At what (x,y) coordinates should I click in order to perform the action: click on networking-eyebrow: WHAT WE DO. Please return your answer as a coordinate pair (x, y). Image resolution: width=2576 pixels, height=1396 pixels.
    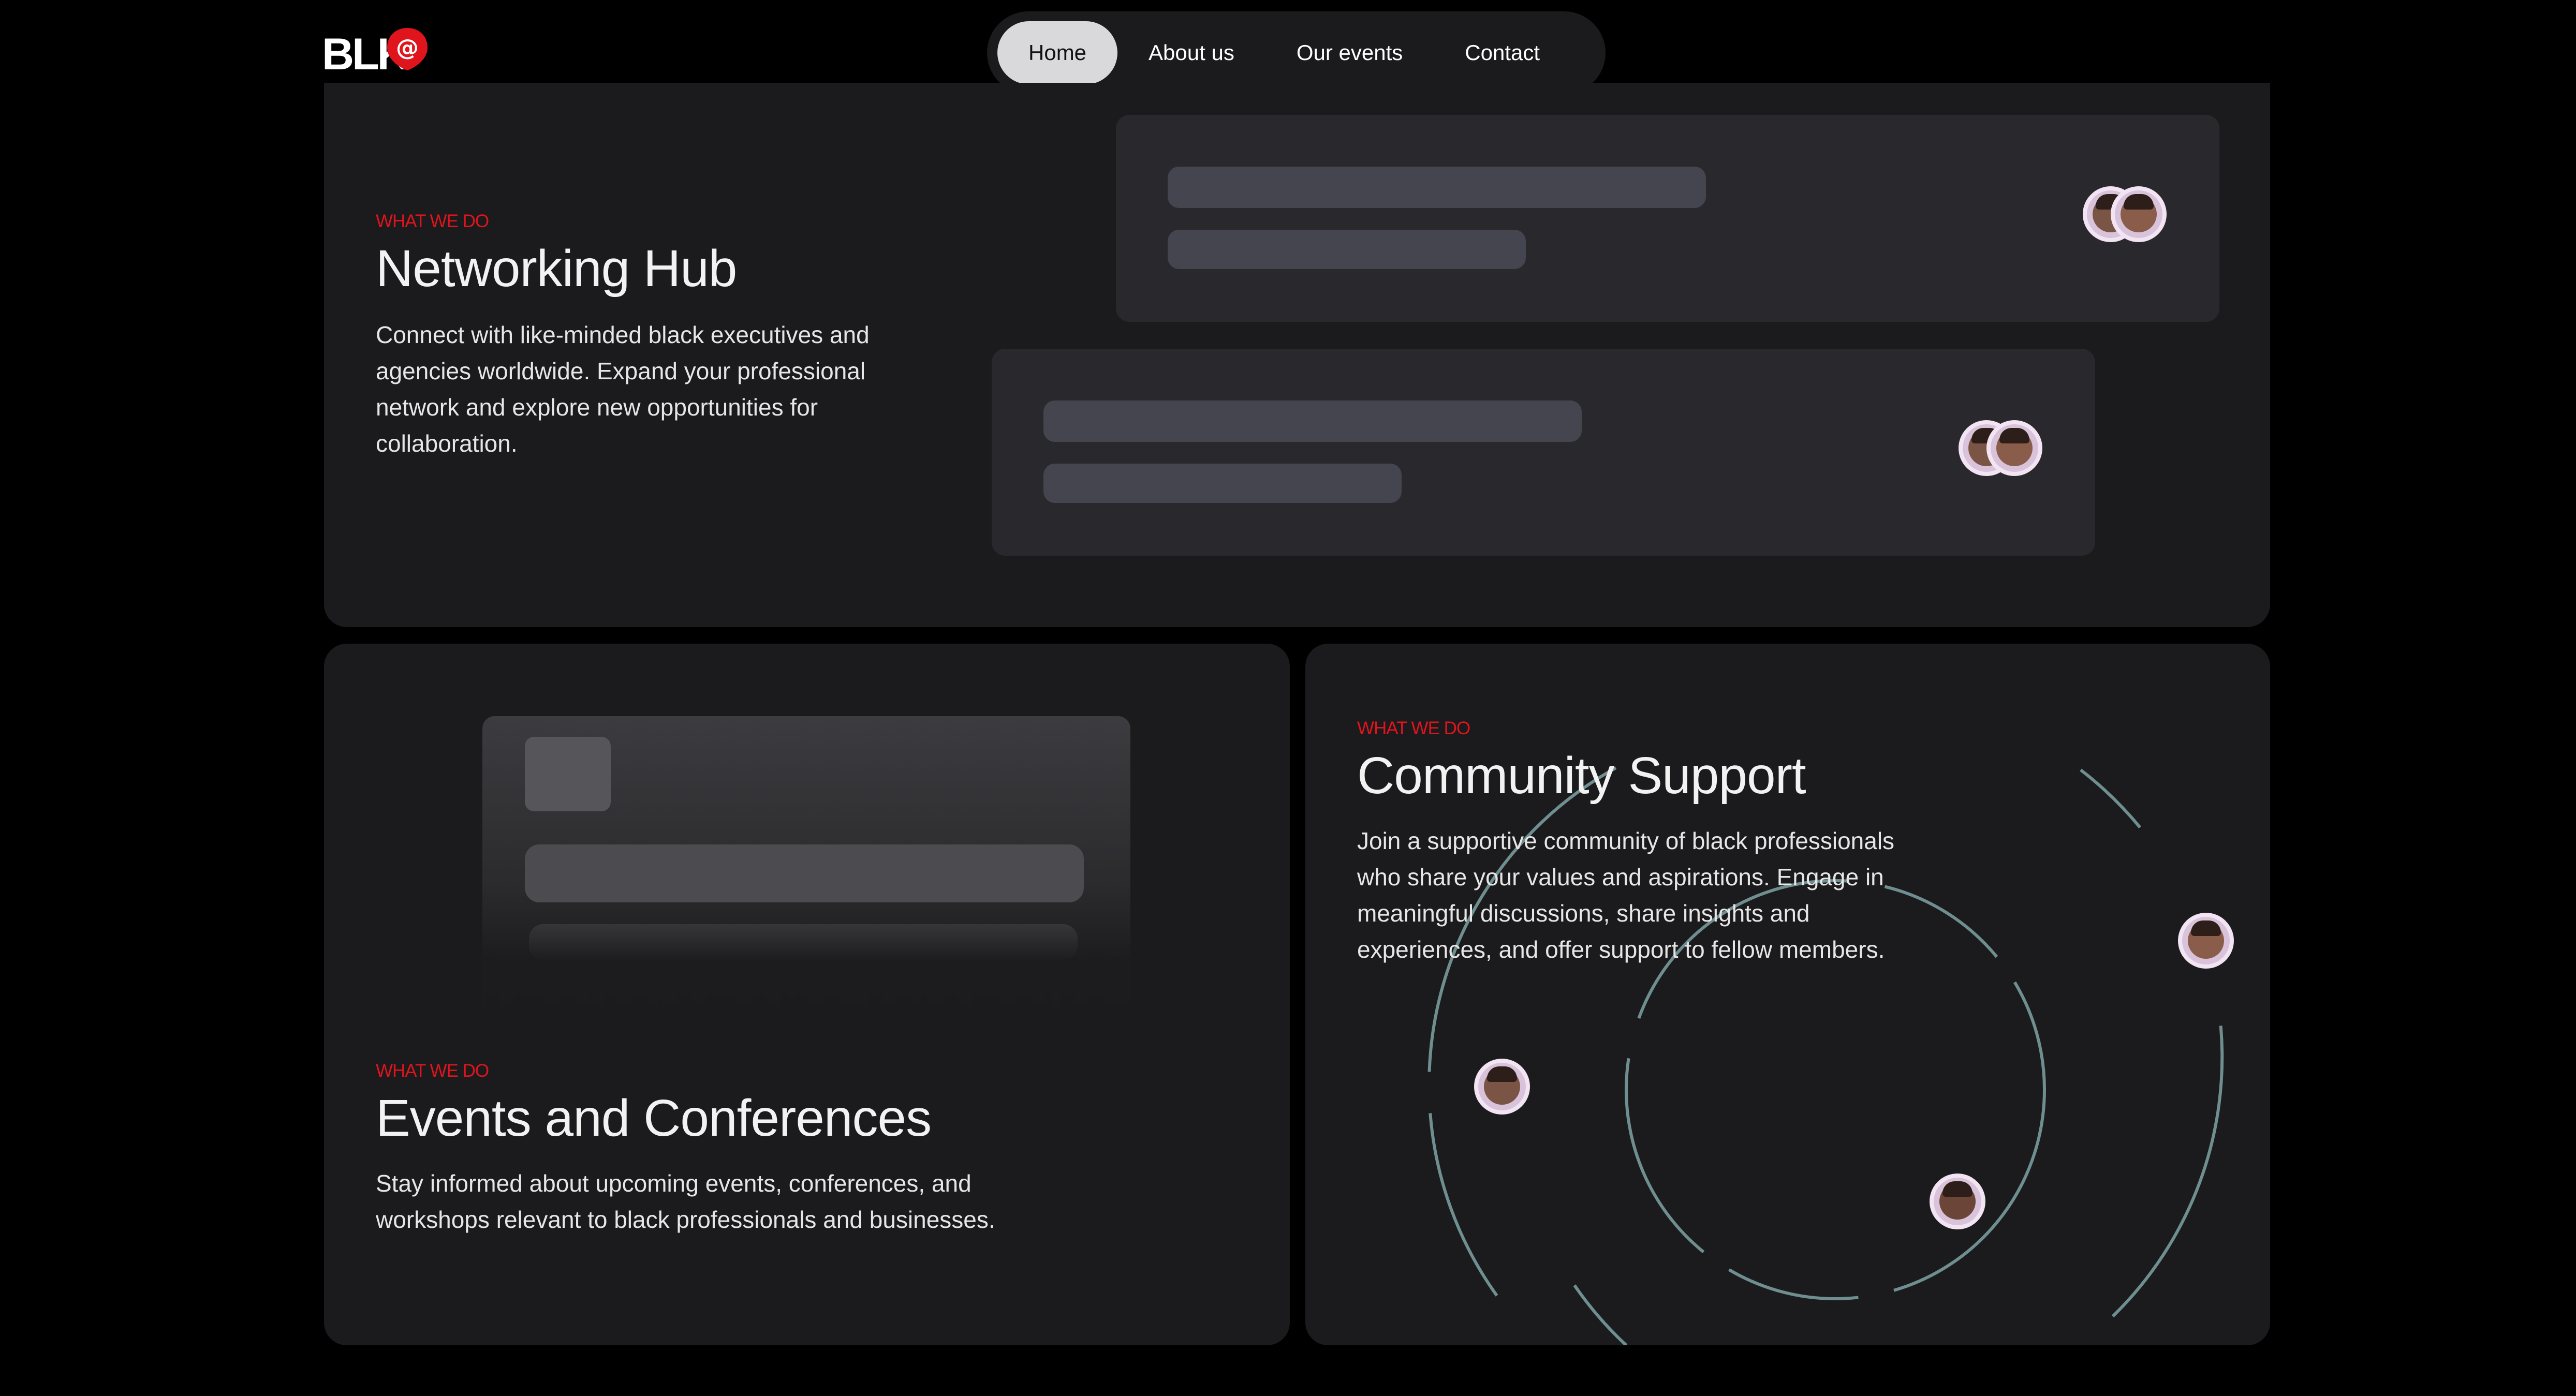
    Looking at the image, I should click on (433, 221).